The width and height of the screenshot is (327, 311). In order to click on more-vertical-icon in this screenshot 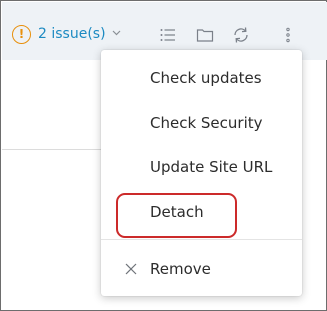, I will do `click(288, 35)`.